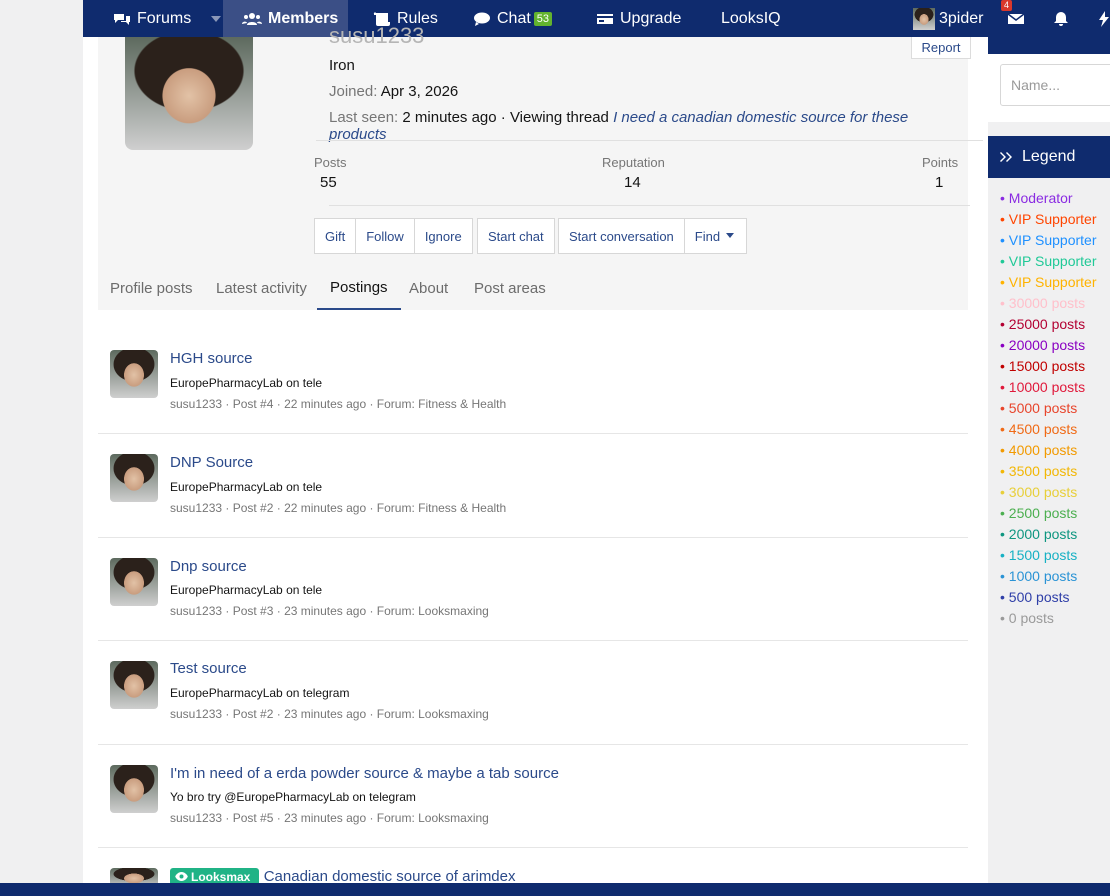 The height and width of the screenshot is (896, 1110). I want to click on tab-about: About, so click(428, 288).